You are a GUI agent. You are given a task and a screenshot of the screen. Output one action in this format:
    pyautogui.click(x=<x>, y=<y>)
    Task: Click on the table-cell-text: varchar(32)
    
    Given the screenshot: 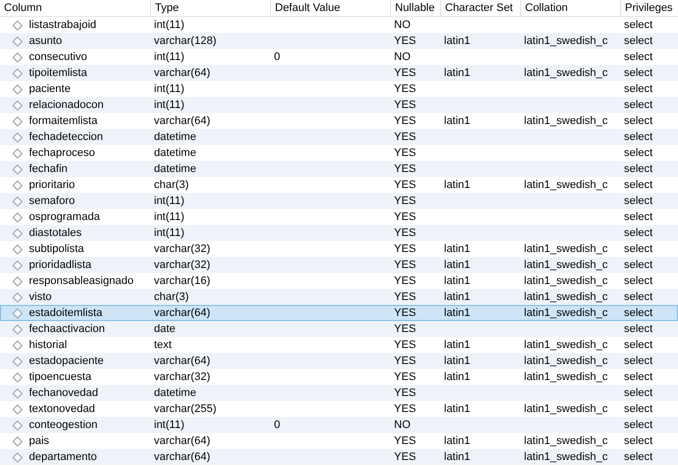 What is the action you would take?
    pyautogui.click(x=182, y=377)
    